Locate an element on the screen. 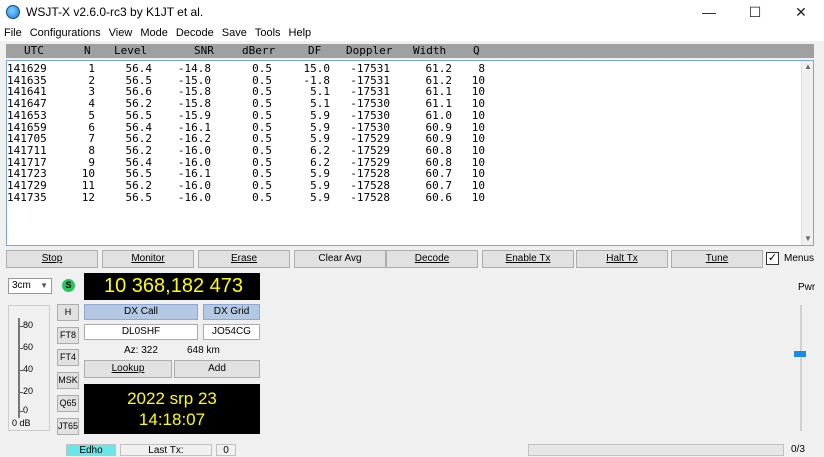  meter-unit-label: 0 dB is located at coordinates (21, 423).